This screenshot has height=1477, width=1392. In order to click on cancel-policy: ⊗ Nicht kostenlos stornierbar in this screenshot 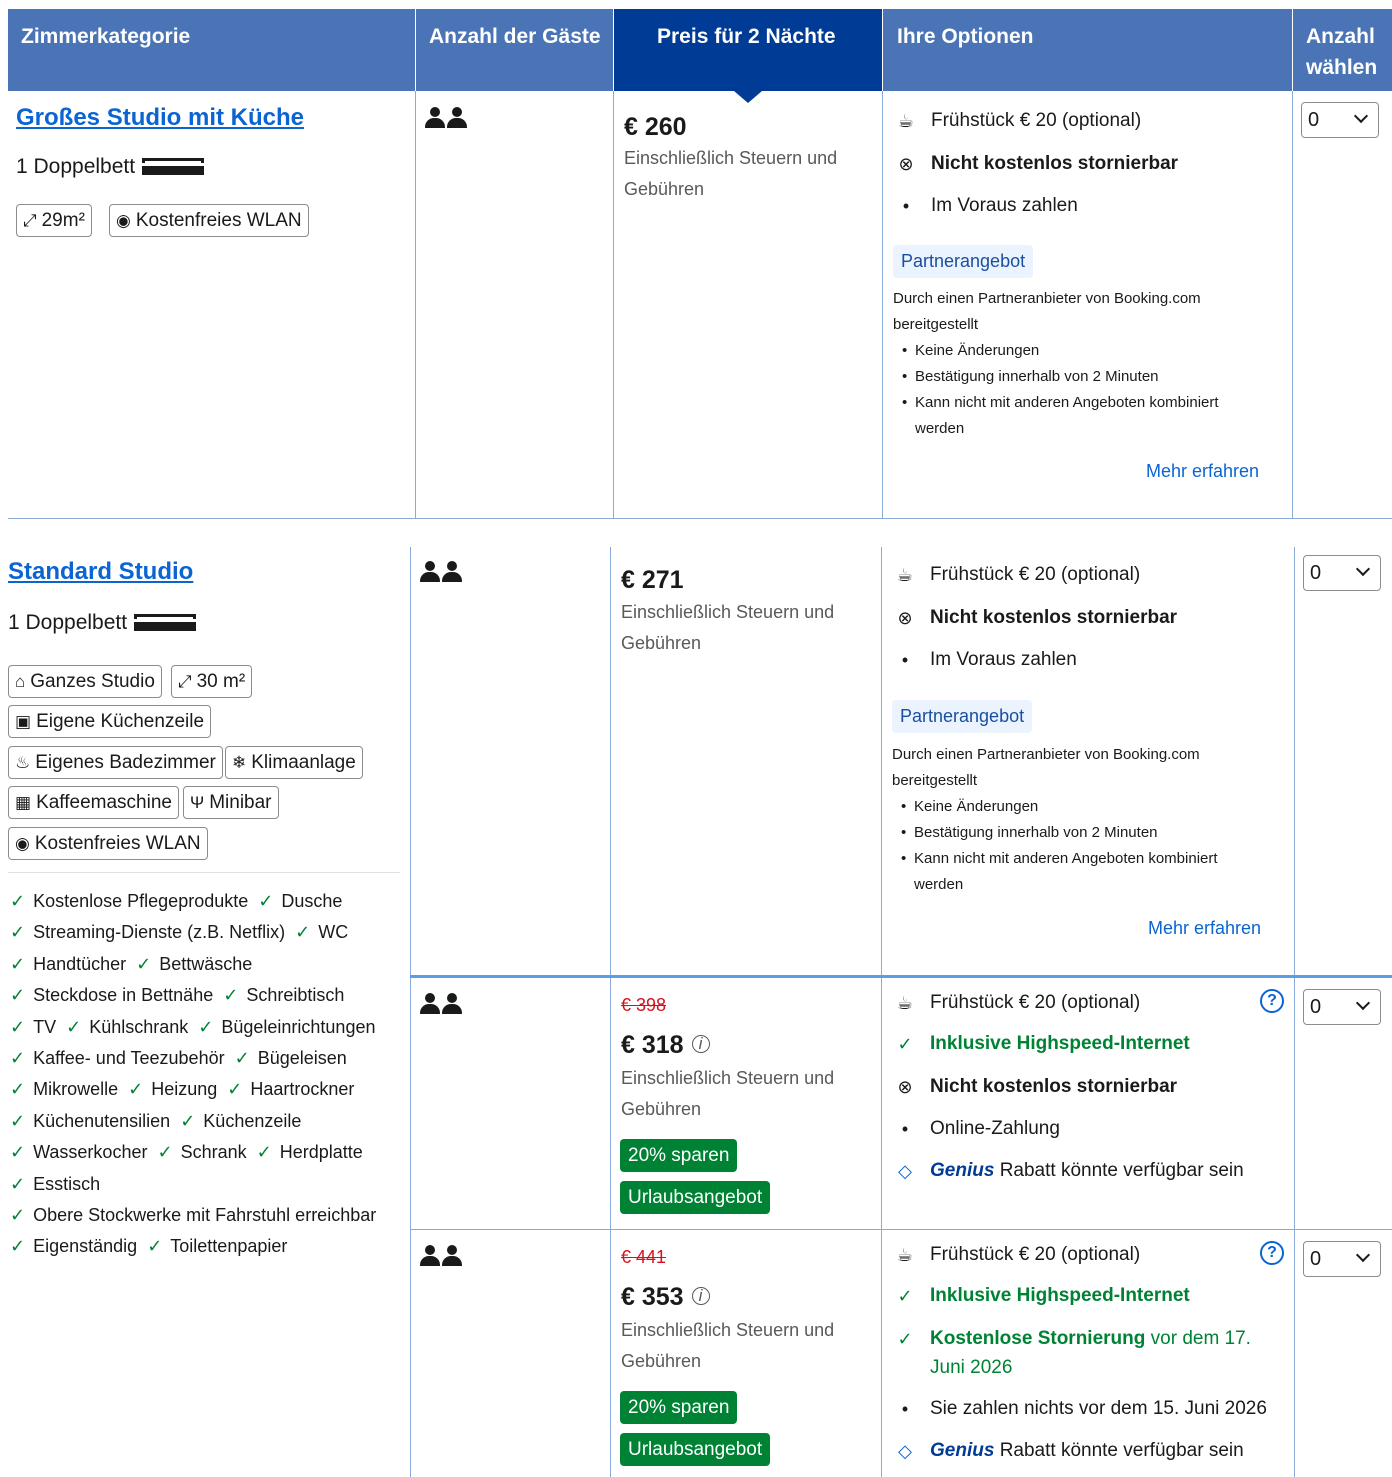, I will do `click(1035, 164)`.